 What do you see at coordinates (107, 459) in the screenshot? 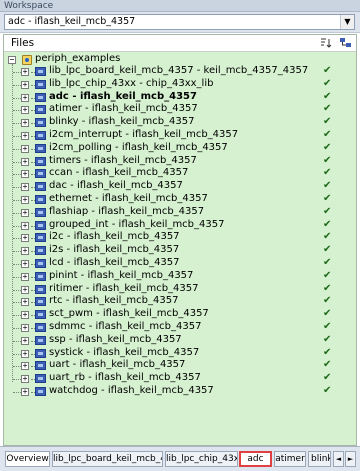
I see `tab-lib-lpc-board: lib_lpc_board_keil_mcb_4357` at bounding box center [107, 459].